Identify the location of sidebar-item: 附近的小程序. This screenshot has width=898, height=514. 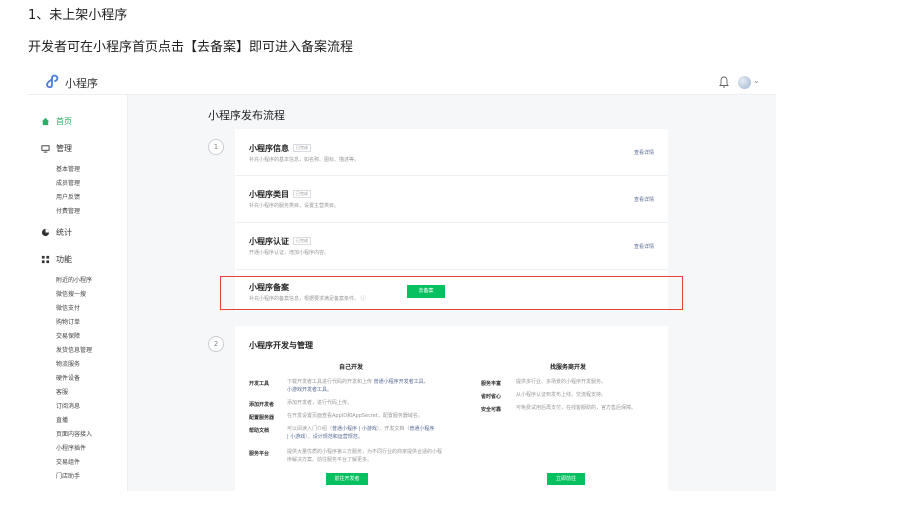
(74, 279).